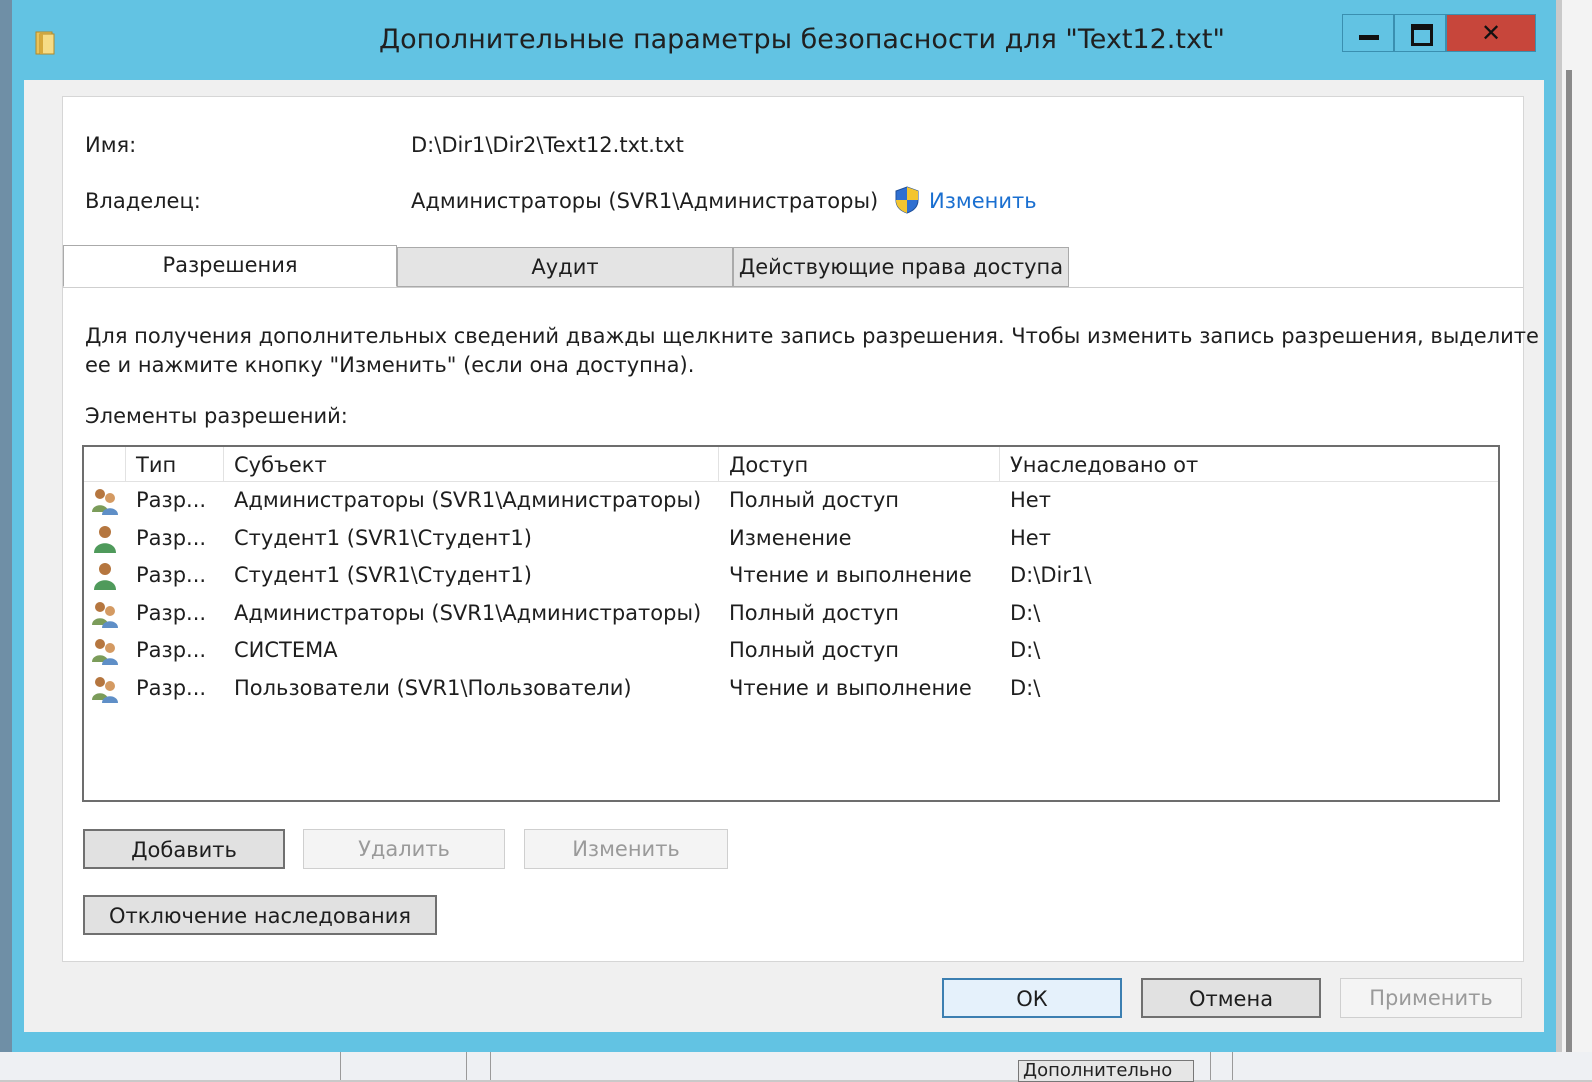 The height and width of the screenshot is (1082, 1592). Describe the element at coordinates (907, 200) in the screenshot. I see `uac-shield-icon` at that location.